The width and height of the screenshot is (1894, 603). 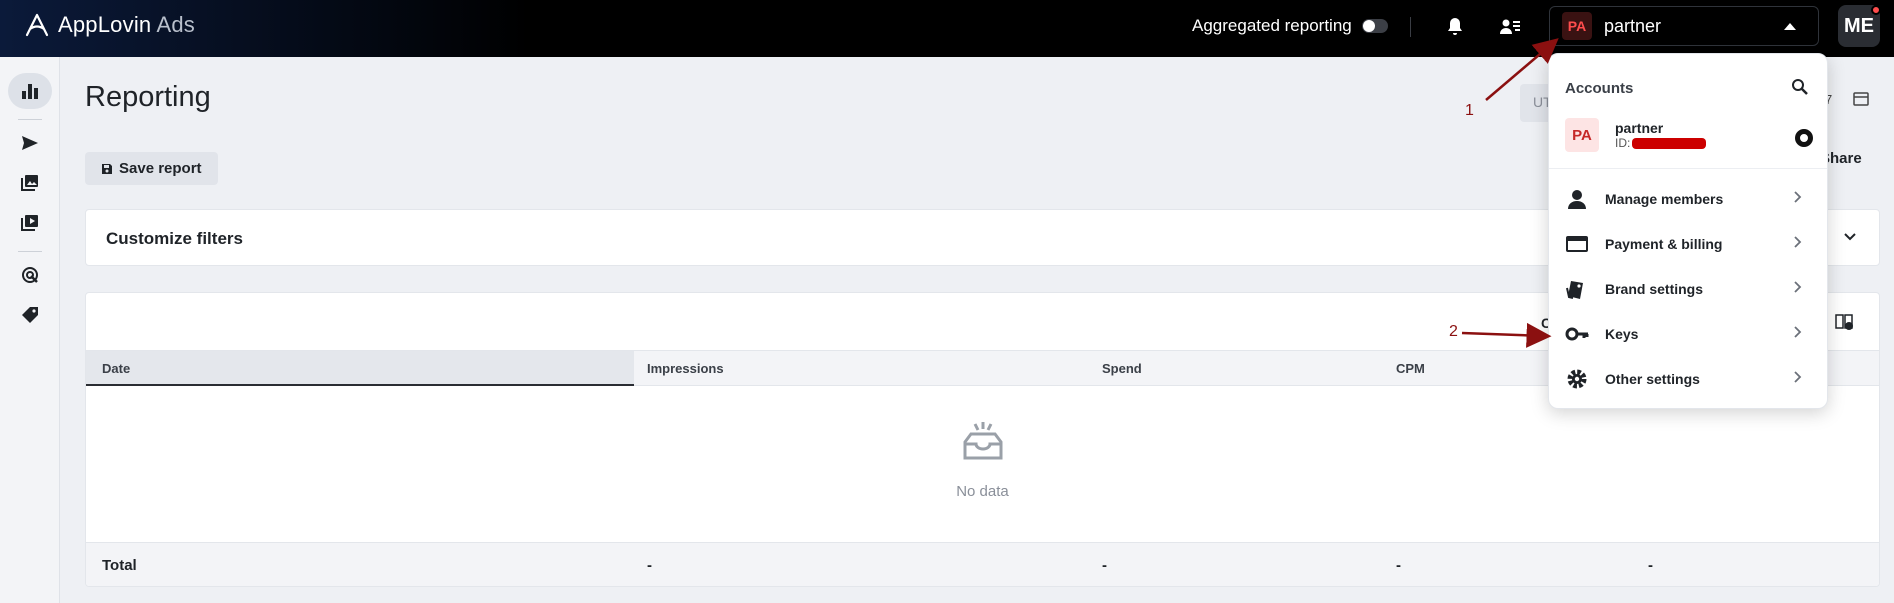 What do you see at coordinates (1453, 331) in the screenshot?
I see `annotation-step-2: 2` at bounding box center [1453, 331].